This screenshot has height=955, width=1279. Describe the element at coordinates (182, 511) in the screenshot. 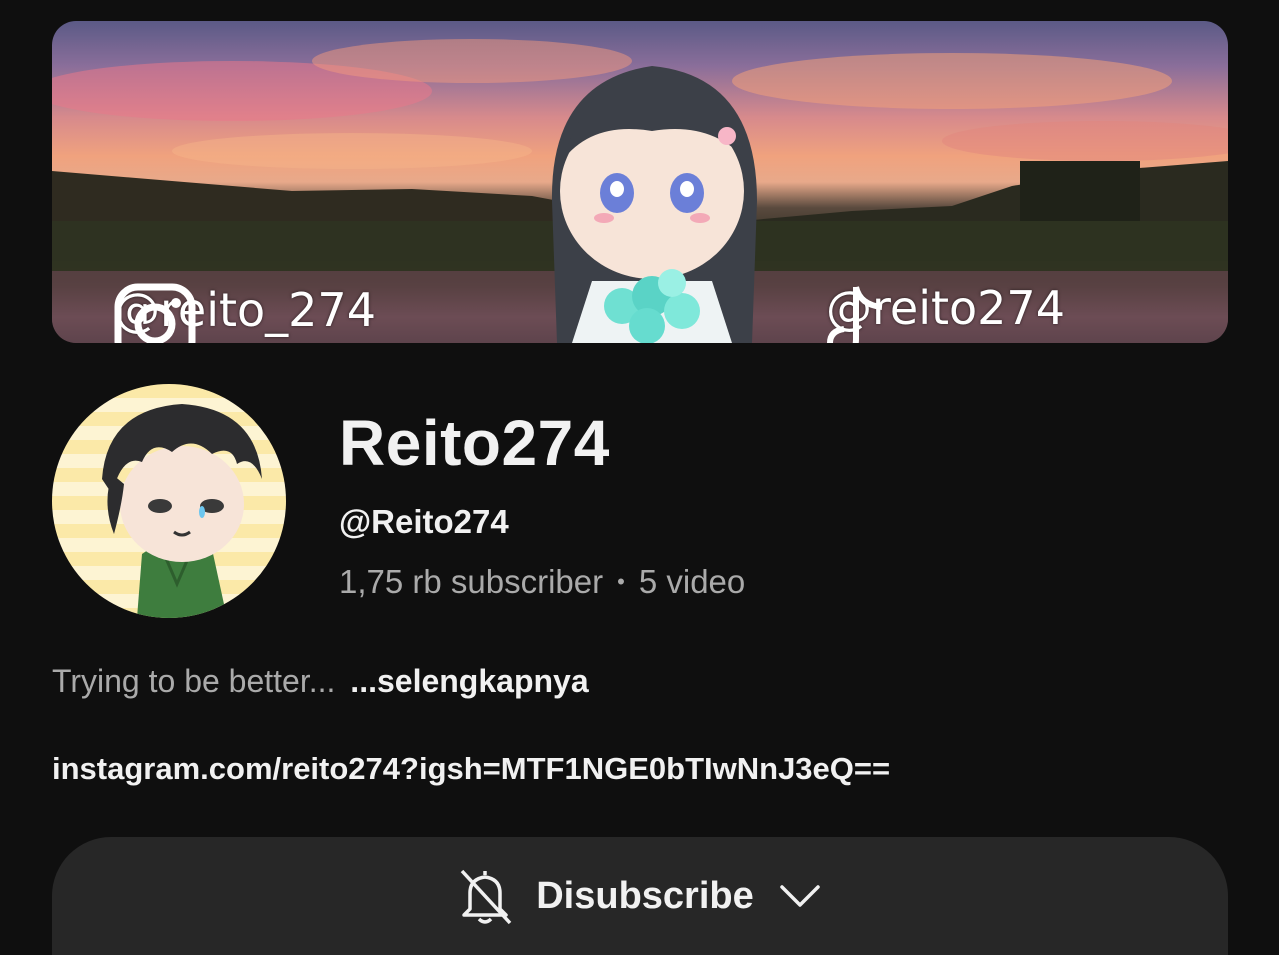

I see `avatar-illustration` at that location.